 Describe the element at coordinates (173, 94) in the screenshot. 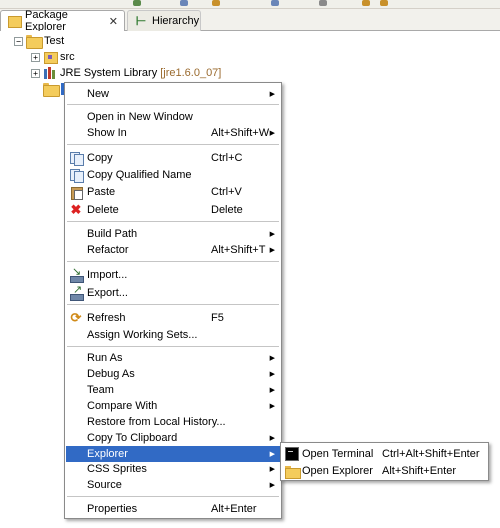

I see `menu-item-new: New ▶` at that location.